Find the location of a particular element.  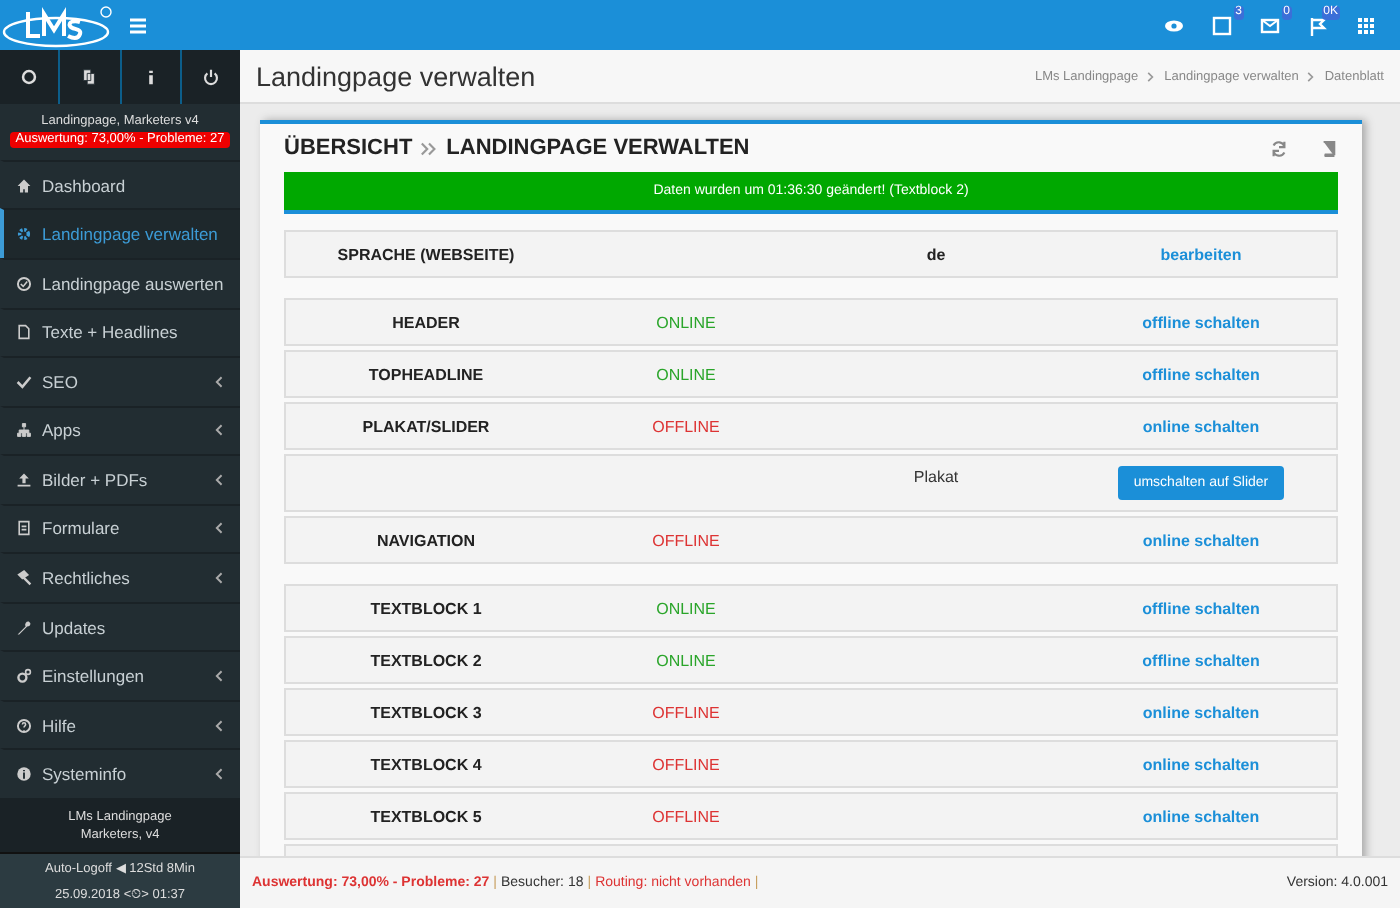

question-icon is located at coordinates (24, 725).